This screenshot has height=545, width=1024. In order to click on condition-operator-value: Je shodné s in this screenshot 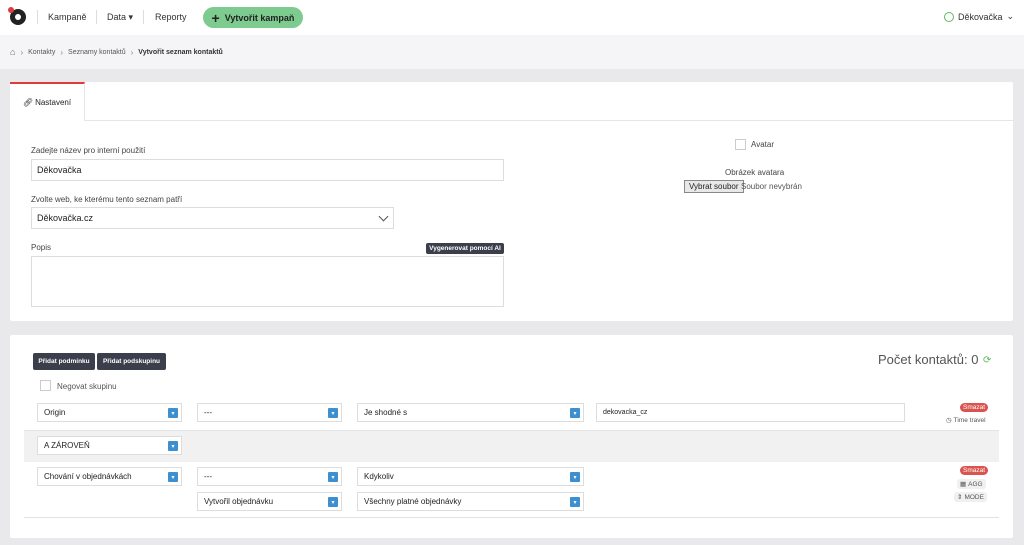, I will do `click(386, 412)`.